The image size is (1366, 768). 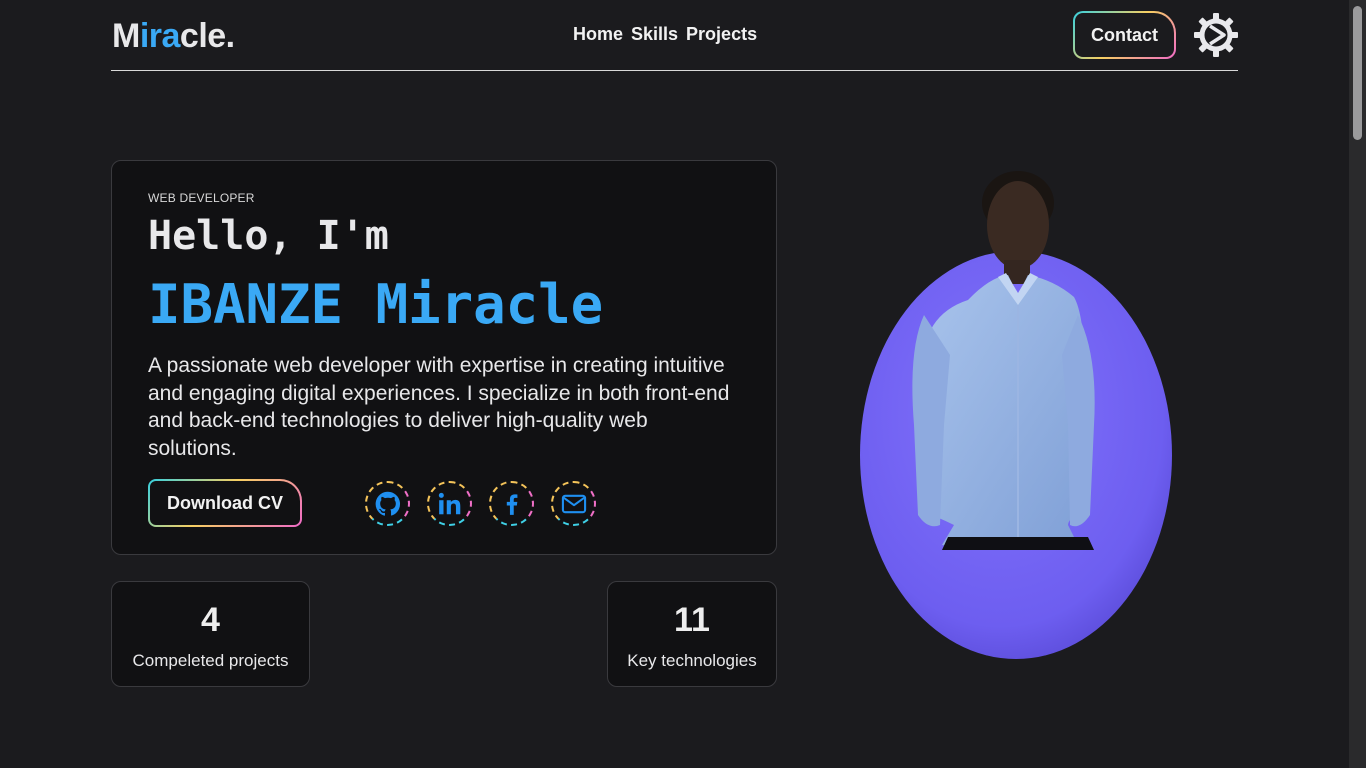 I want to click on stat-technologies-value: 11, so click(x=692, y=620).